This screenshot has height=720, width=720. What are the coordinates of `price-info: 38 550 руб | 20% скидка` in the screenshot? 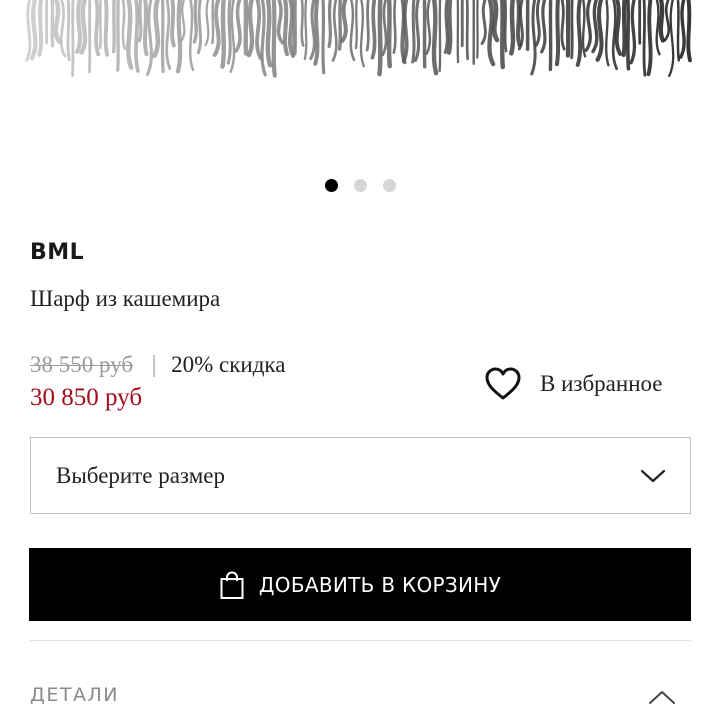 It's located at (157, 364).